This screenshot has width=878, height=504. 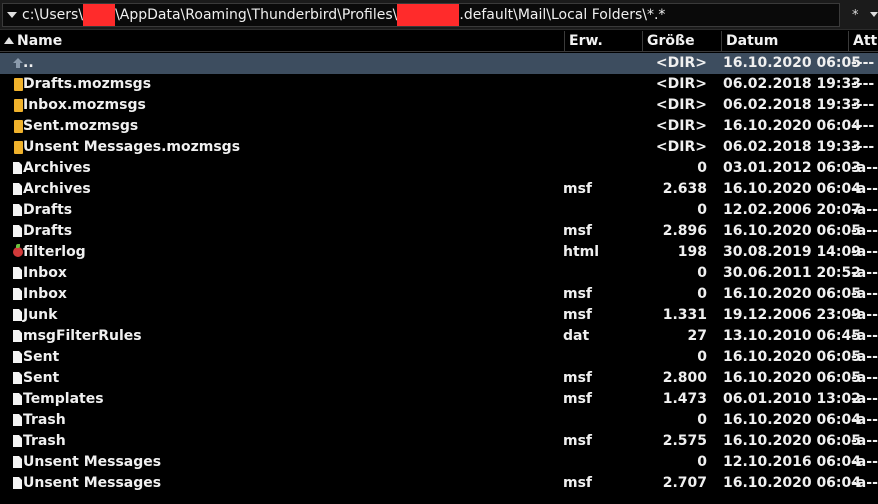 What do you see at coordinates (256, 15) in the screenshot?
I see `path-segment-2: \AppData\Roaming\Thunderbird\Profiles\` at bounding box center [256, 15].